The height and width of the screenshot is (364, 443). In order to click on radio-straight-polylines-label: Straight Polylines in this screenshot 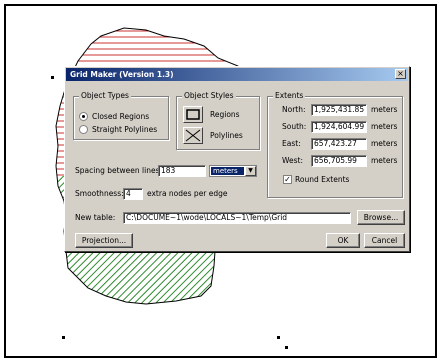, I will do `click(124, 130)`.